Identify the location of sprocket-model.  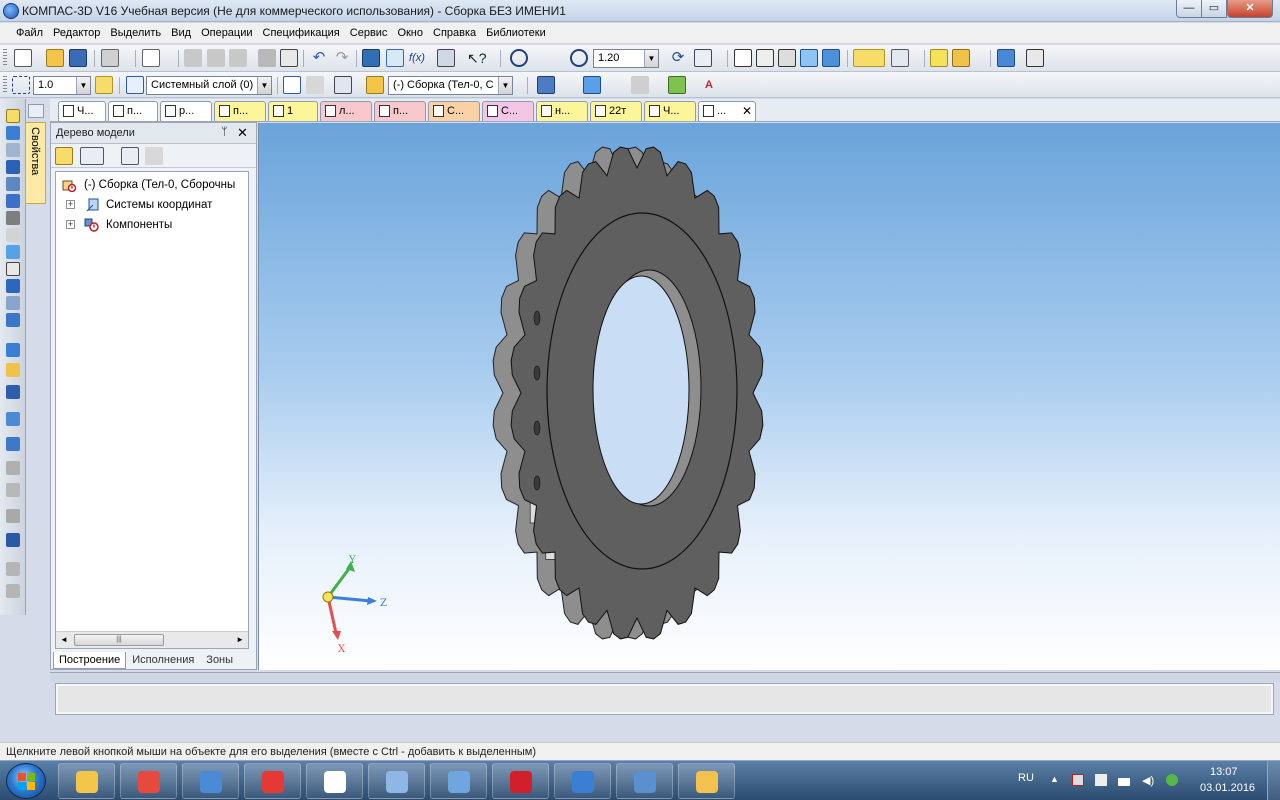
(628, 393).